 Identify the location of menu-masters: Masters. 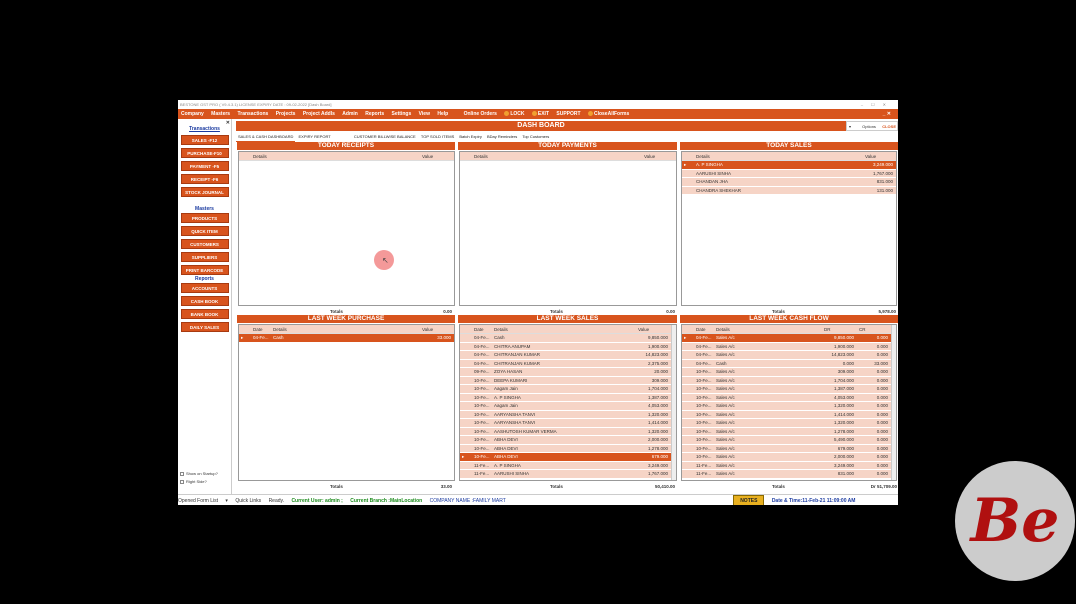
(220, 114).